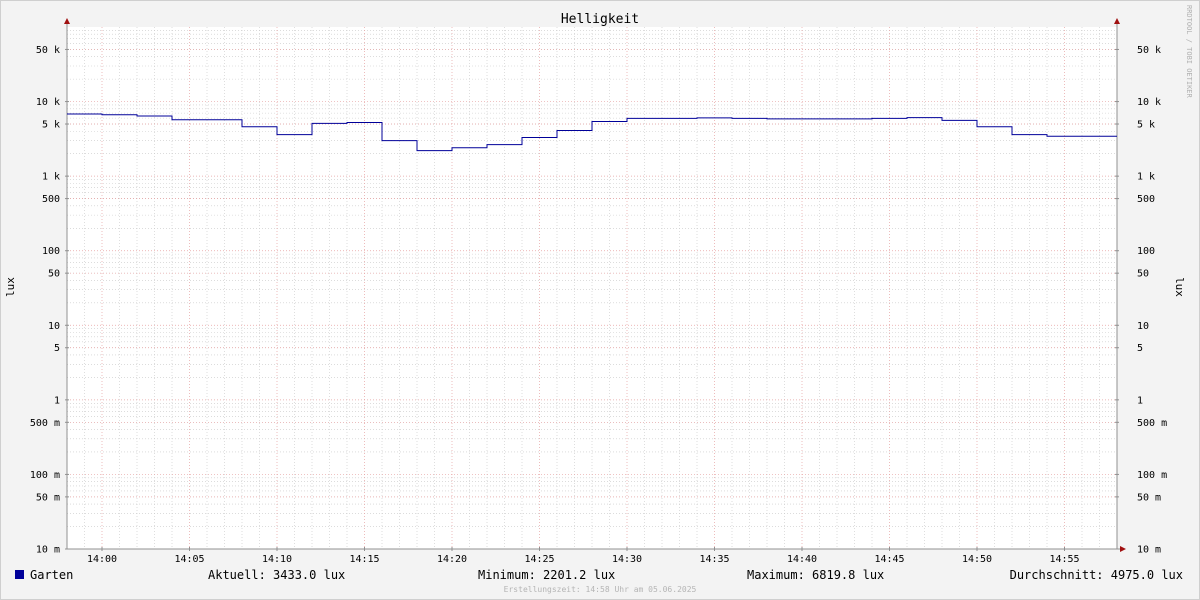  Describe the element at coordinates (977, 559) in the screenshot. I see `x-tick-label: 14:50` at that location.